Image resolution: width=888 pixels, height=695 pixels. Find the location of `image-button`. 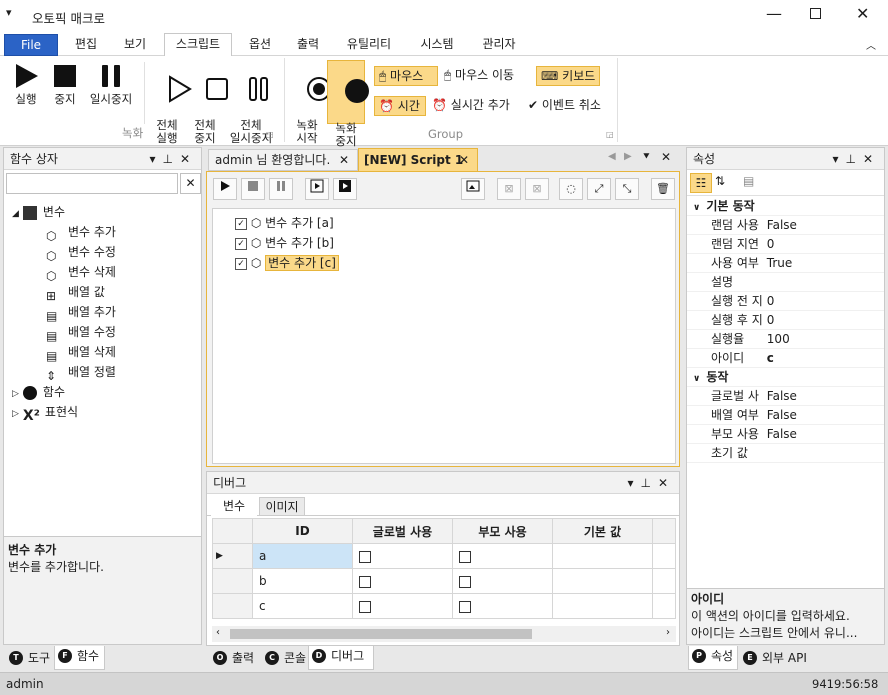

image-button is located at coordinates (473, 189).